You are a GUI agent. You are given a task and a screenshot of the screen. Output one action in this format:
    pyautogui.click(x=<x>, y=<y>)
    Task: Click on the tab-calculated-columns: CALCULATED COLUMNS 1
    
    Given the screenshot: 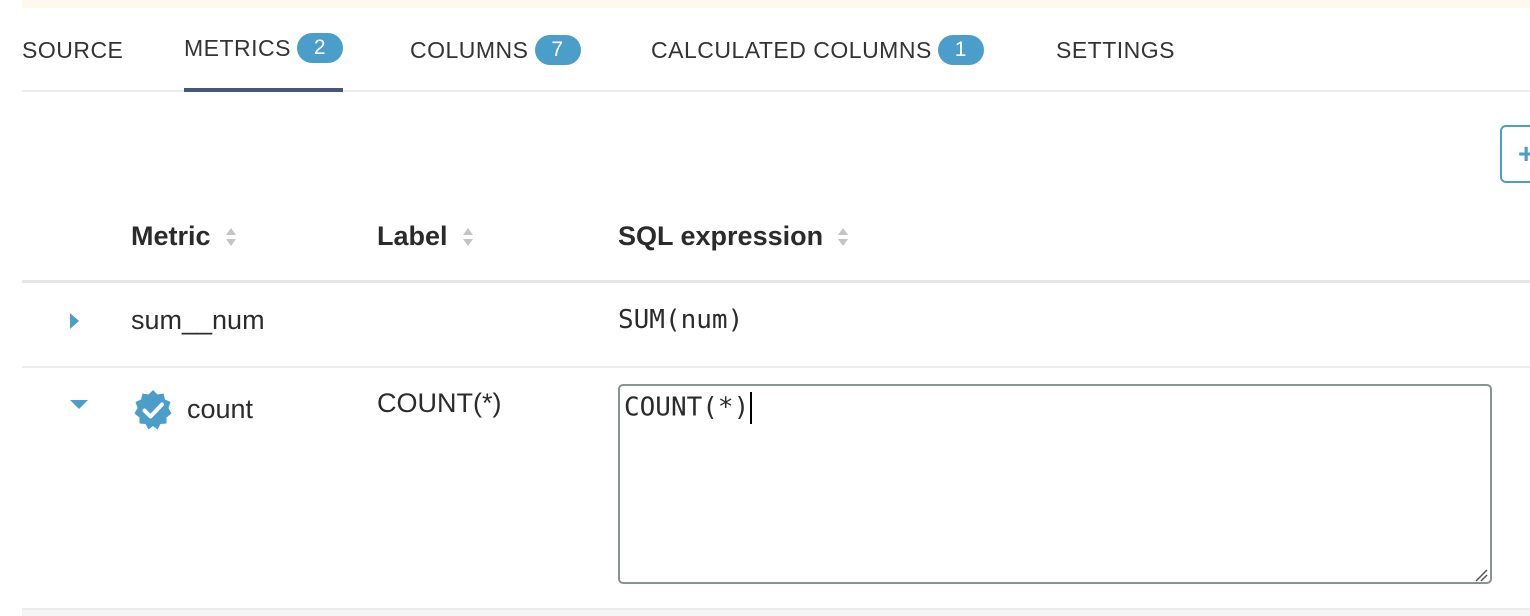 What is the action you would take?
    pyautogui.click(x=817, y=50)
    